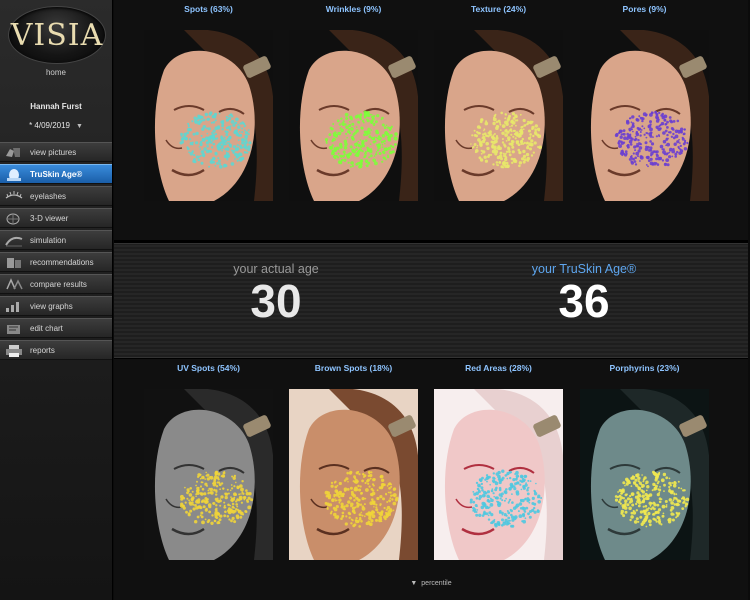  Describe the element at coordinates (13, 329) in the screenshot. I see `edit-chart-icon` at that location.